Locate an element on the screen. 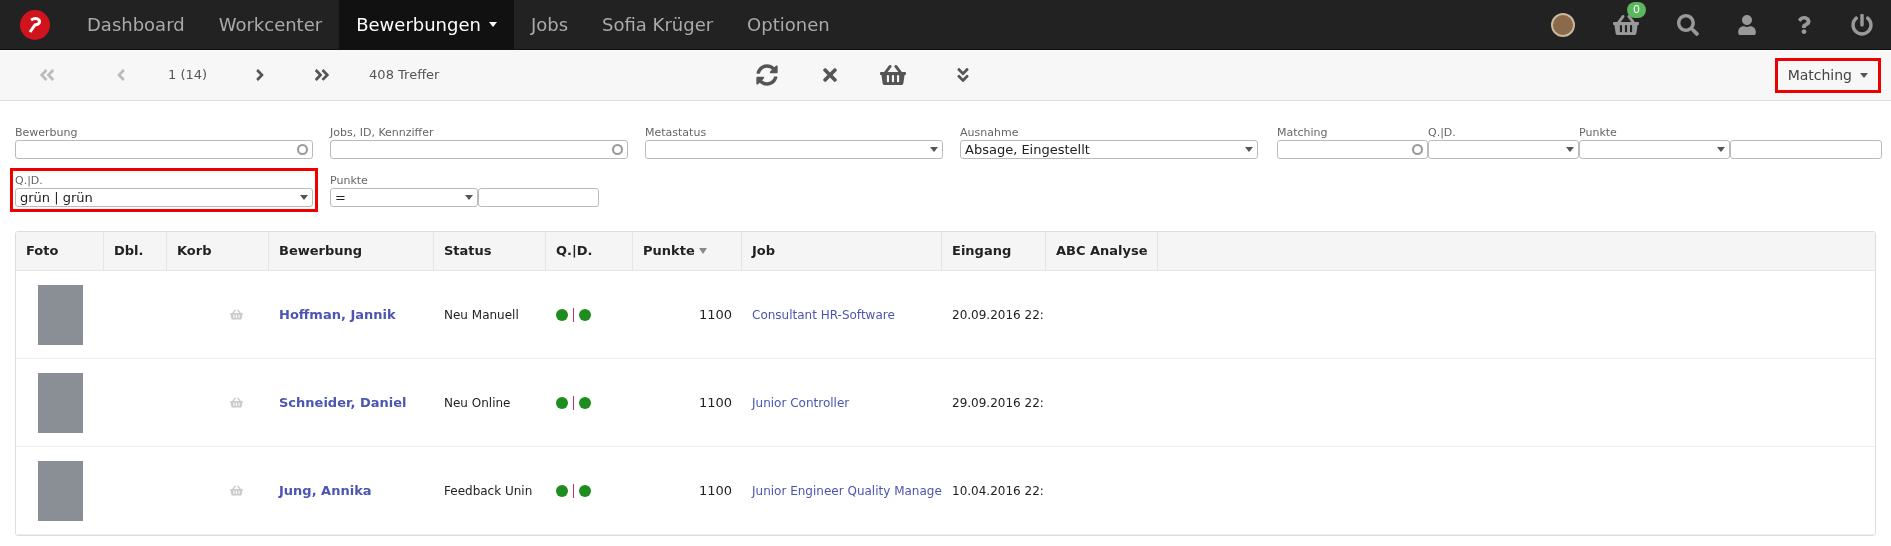 The height and width of the screenshot is (546, 1891). job-link: Junior Engineer Quality Manage is located at coordinates (847, 490).